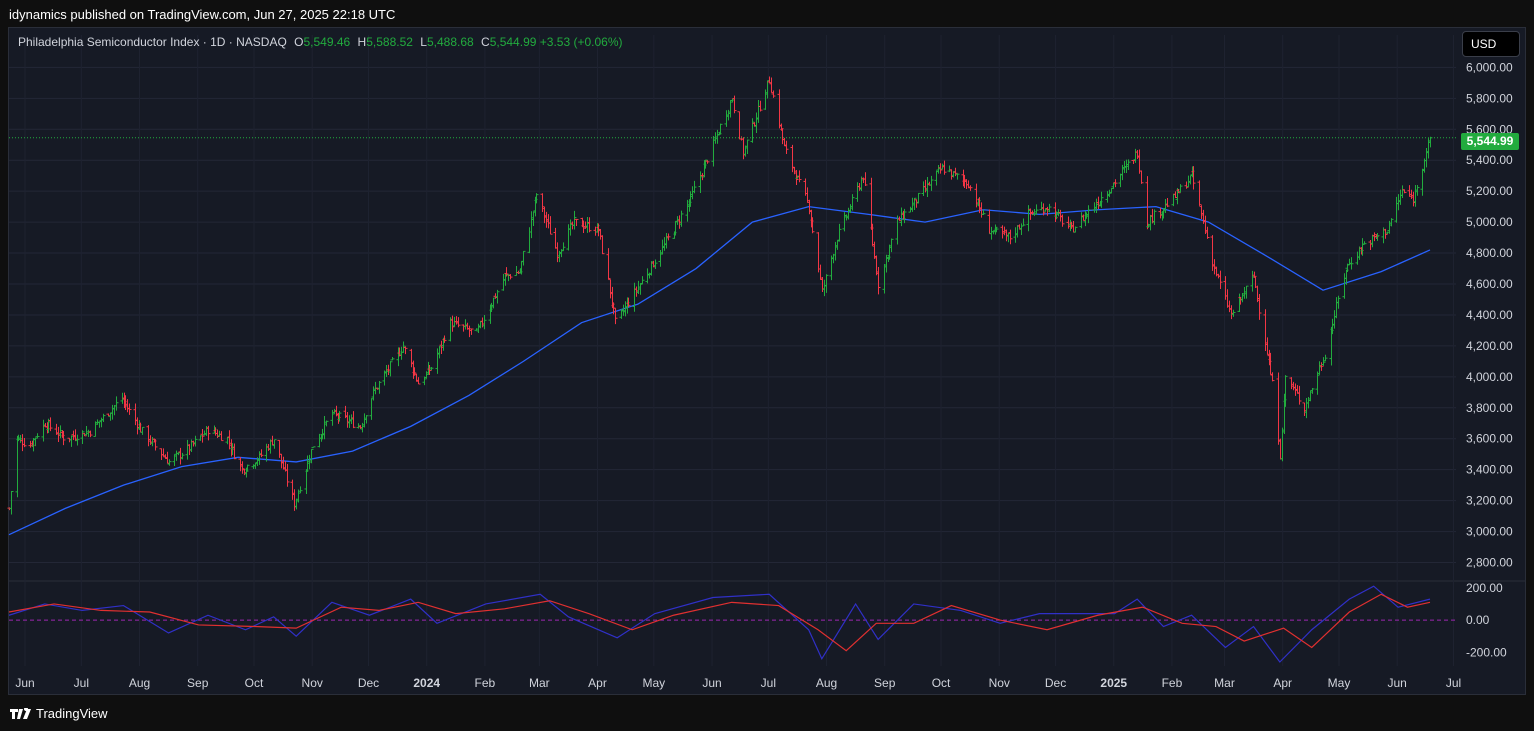 This screenshot has width=1534, height=731. Describe the element at coordinates (1489, 501) in the screenshot. I see `price-tick-label: 3,200.00` at that location.